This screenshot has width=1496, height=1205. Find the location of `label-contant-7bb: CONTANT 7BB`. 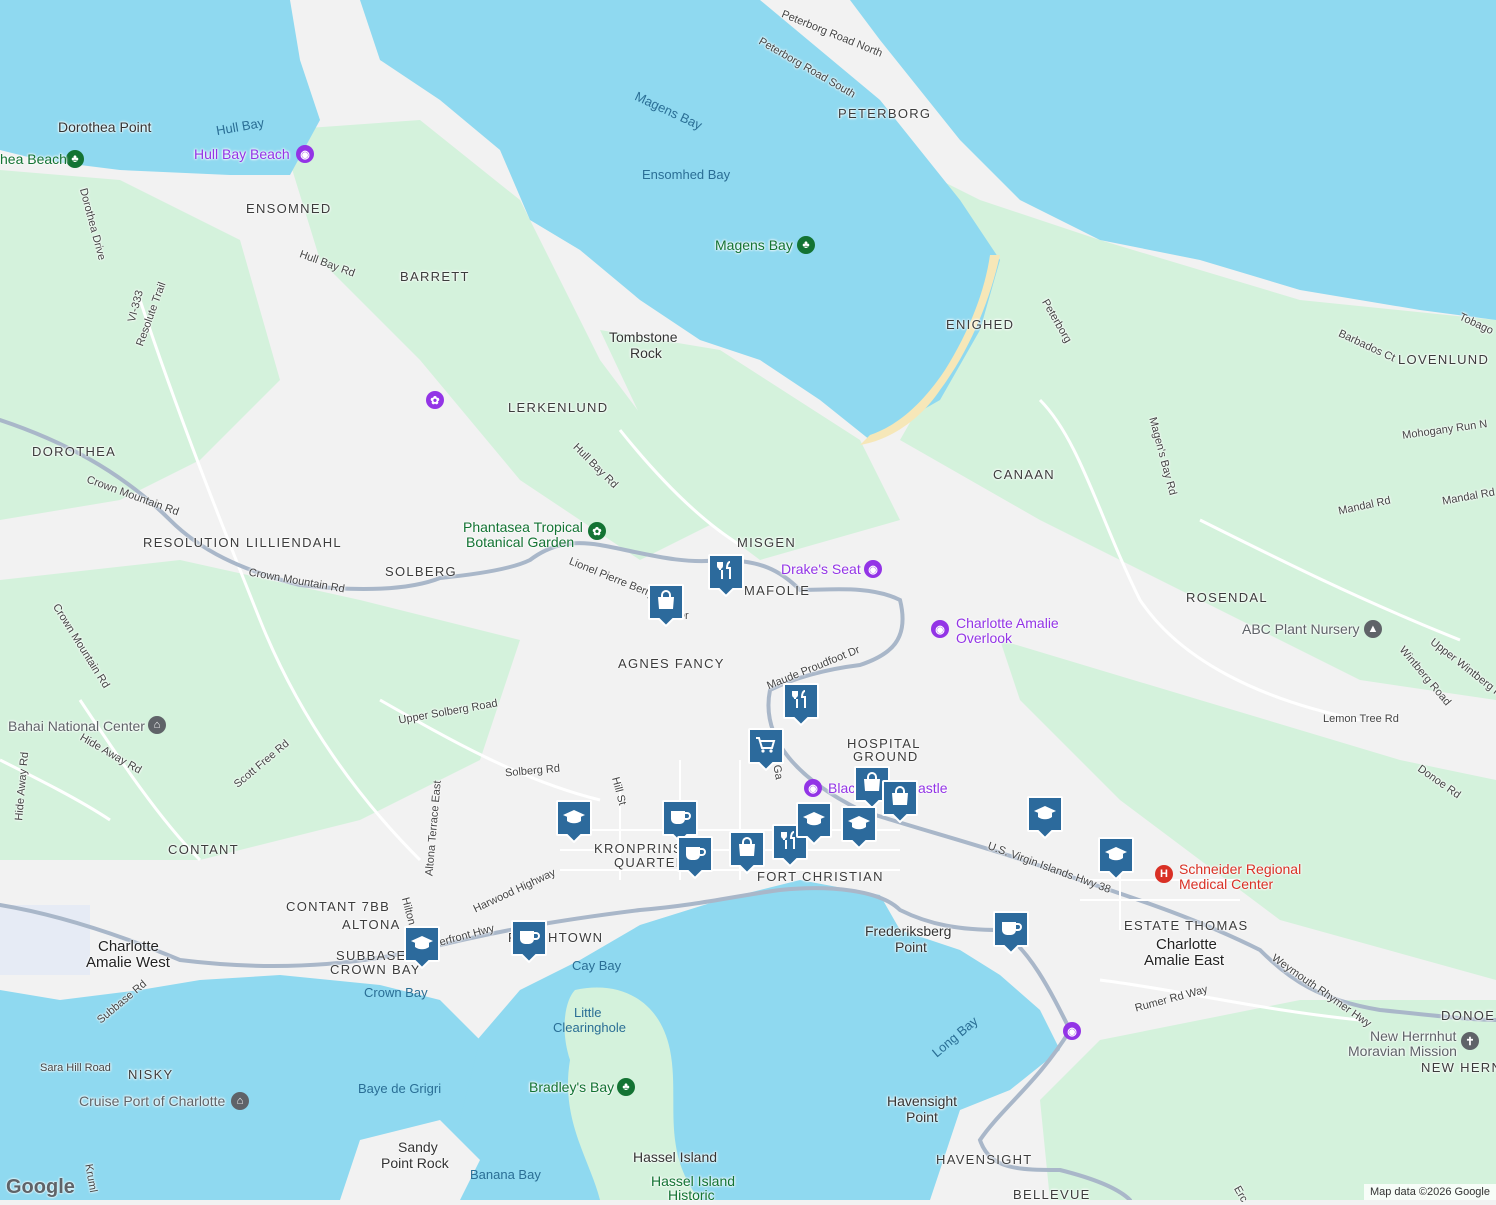

label-contant-7bb: CONTANT 7BB is located at coordinates (338, 906).